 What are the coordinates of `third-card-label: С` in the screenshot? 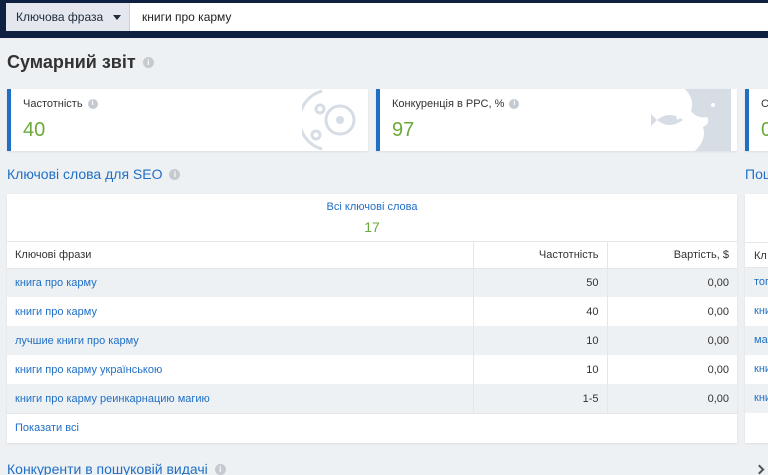 It's located at (764, 104).